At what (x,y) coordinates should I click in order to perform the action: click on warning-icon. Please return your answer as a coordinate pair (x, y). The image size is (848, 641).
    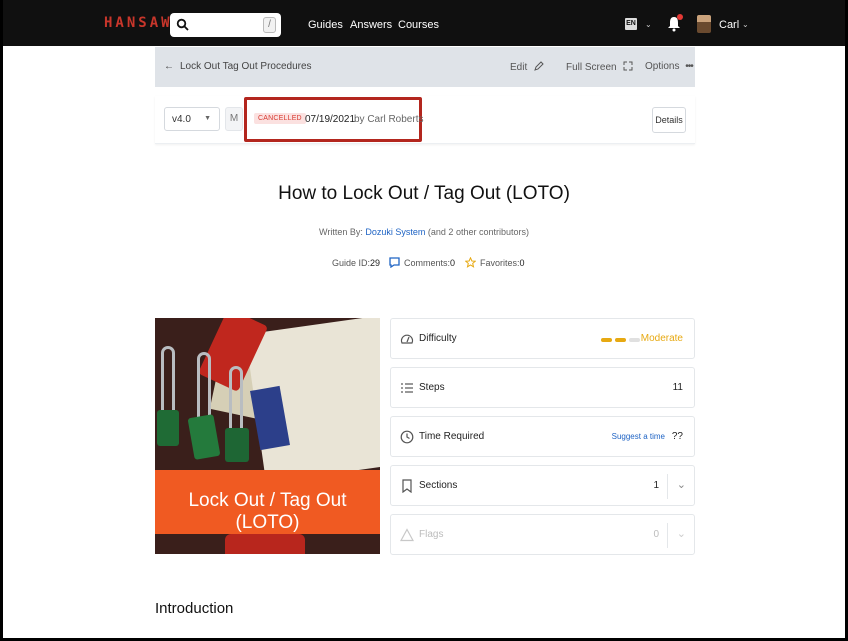
    Looking at the image, I should click on (407, 535).